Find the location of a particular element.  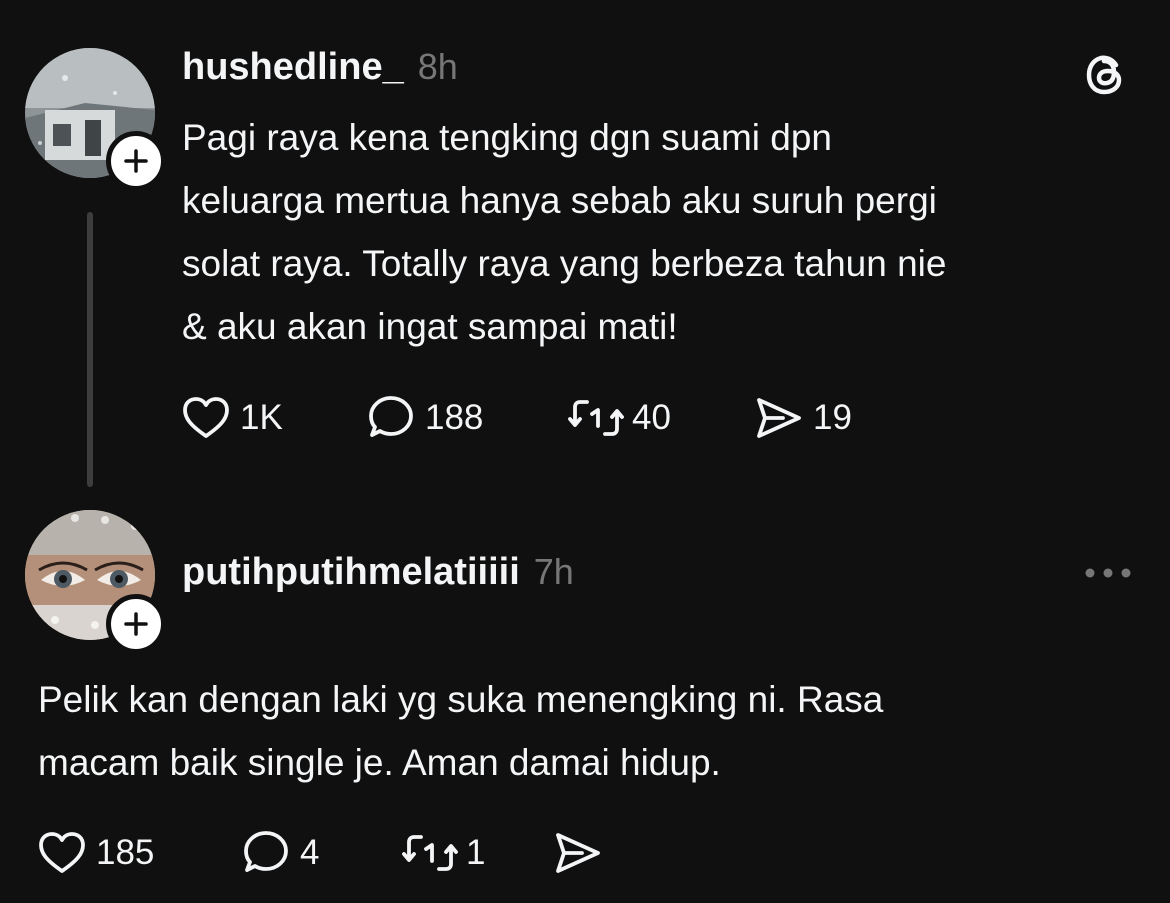

reply-username: putihputihmelatiiiii is located at coordinates (351, 572).